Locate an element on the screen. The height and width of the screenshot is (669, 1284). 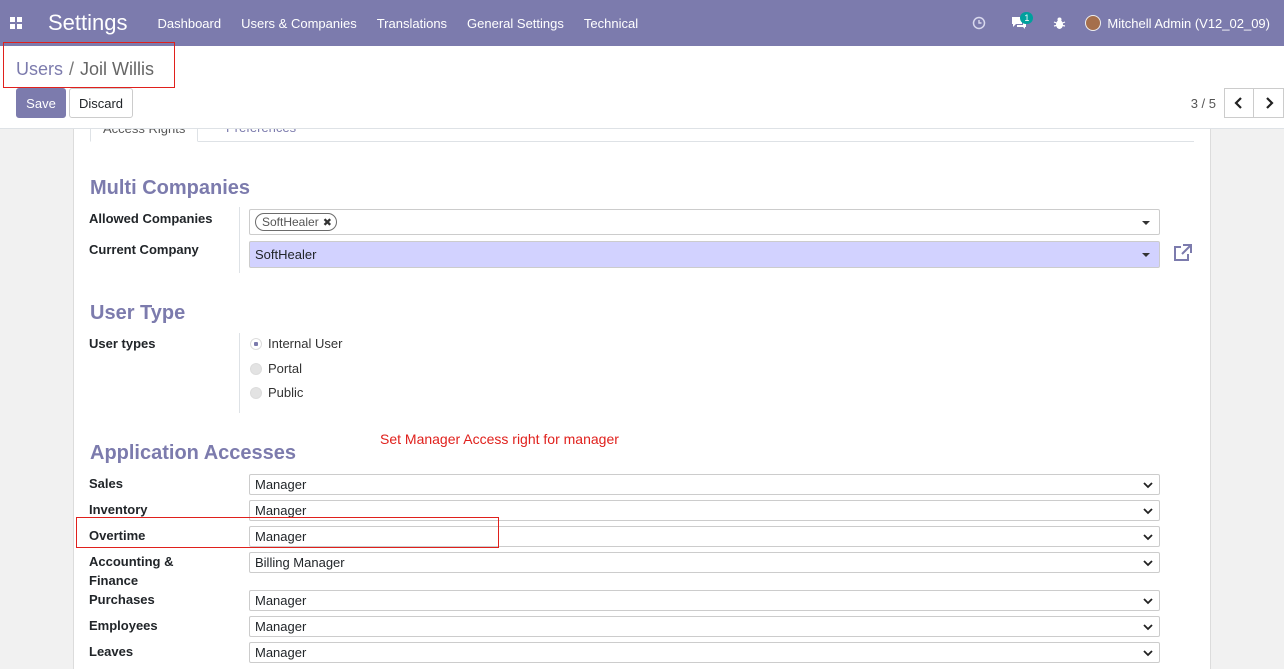
select-purchases-value: Manager is located at coordinates (281, 600).